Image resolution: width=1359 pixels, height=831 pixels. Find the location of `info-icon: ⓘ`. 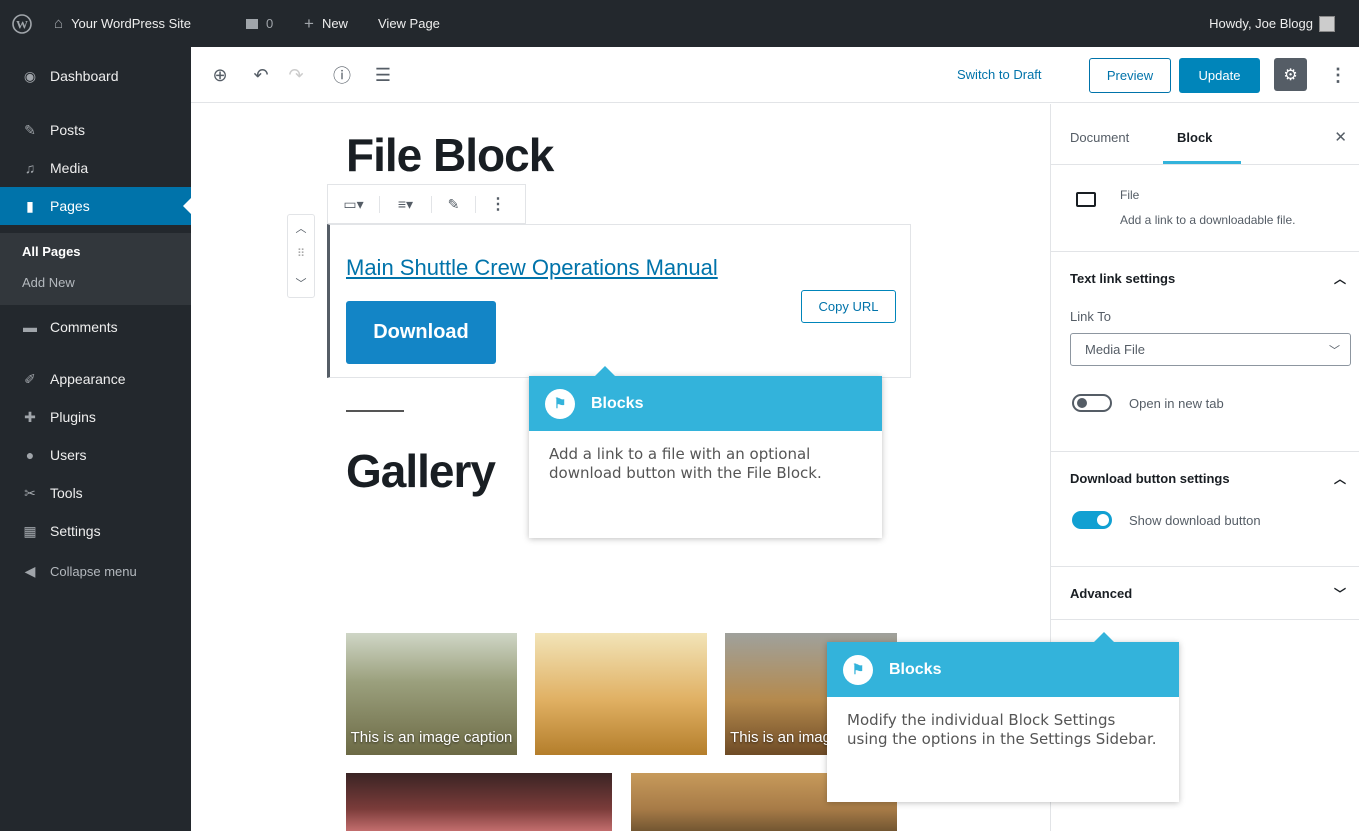

info-icon: ⓘ is located at coordinates (342, 75).